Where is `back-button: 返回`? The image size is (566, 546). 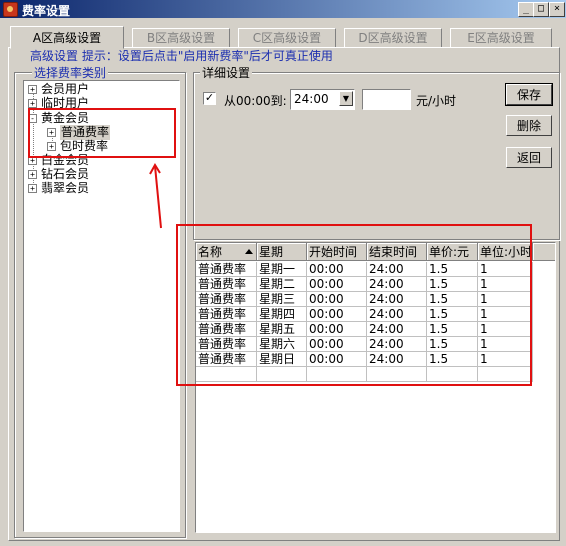 back-button: 返回 is located at coordinates (529, 157).